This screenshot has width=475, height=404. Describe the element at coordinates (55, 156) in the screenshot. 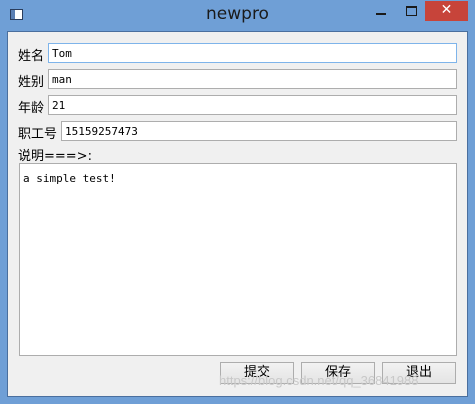

I see `description-label: 说明===>:` at that location.